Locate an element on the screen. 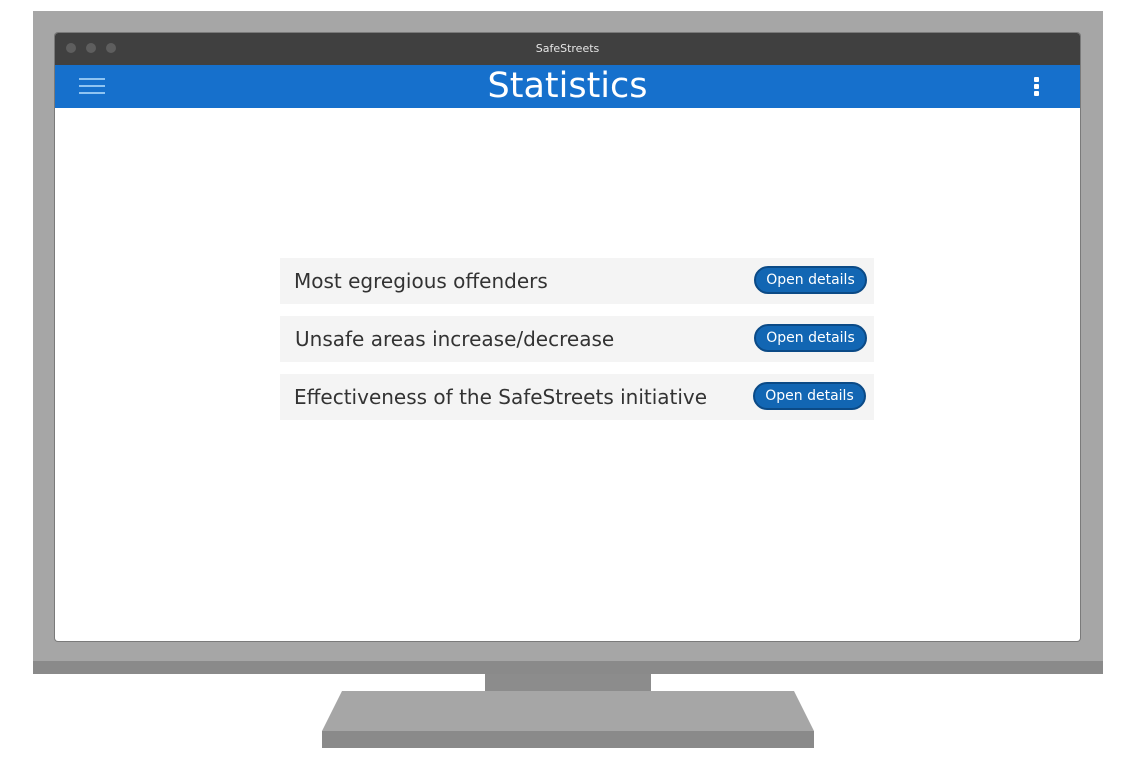 The image size is (1129, 772). window-titlebar: SafeStreets is located at coordinates (567, 49).